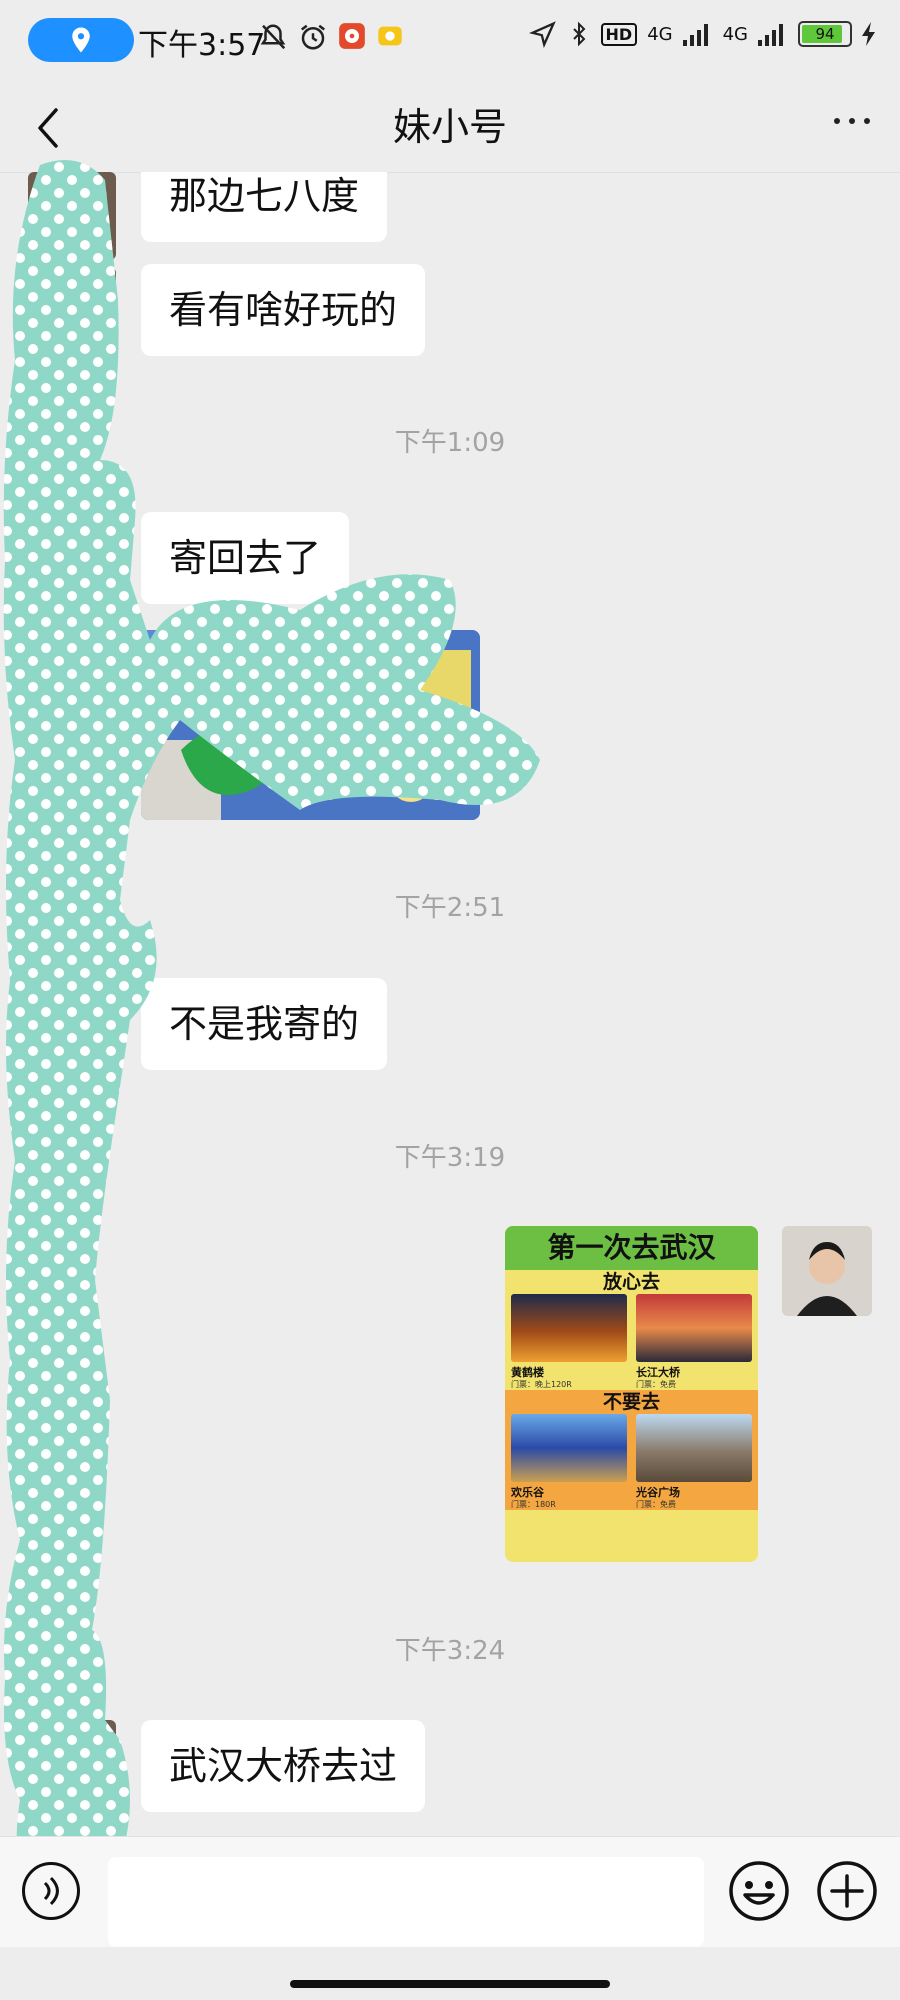 Image resolution: width=900 pixels, height=2000 pixels. I want to click on spot-name: 光谷广场, so click(658, 1492).